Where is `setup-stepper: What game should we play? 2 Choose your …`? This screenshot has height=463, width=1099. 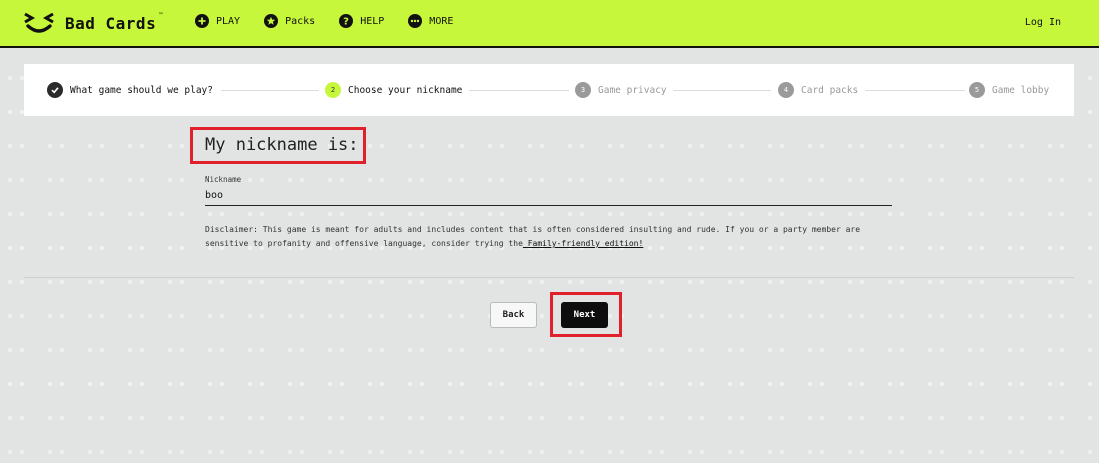 setup-stepper: What game should we play? 2 Choose your … is located at coordinates (549, 90).